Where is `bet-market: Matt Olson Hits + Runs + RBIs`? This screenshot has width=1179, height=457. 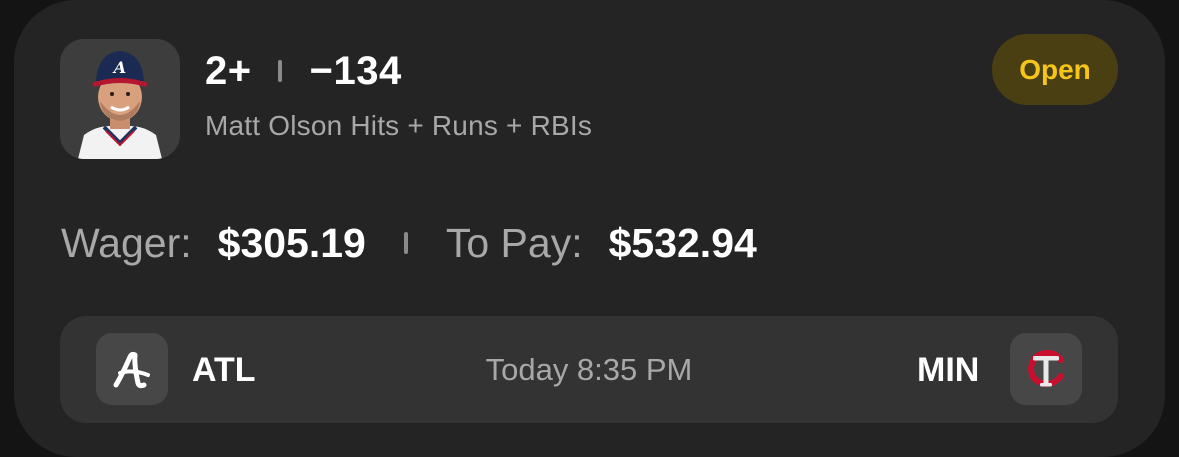 bet-market: Matt Olson Hits + Runs + RBIs is located at coordinates (399, 125).